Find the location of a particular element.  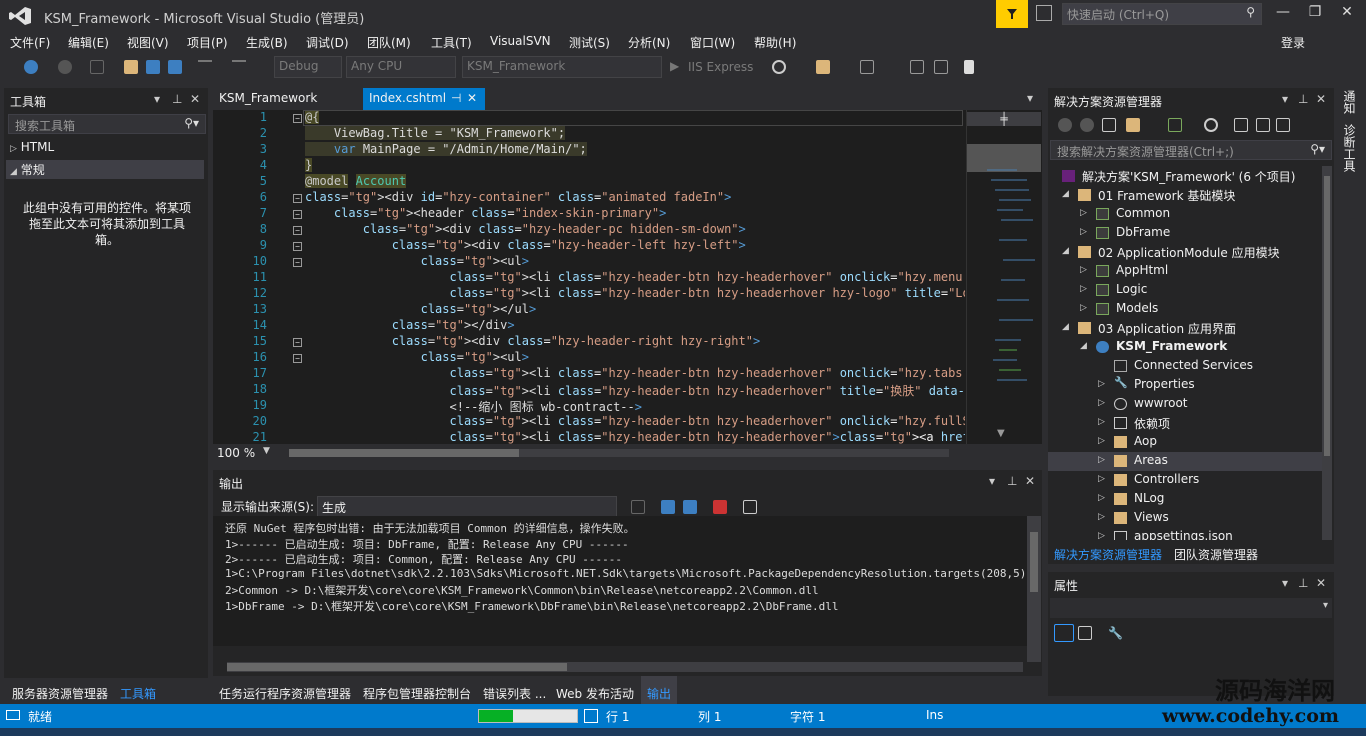

code-line: 13 class="tg"></ul> is located at coordinates (589, 310).